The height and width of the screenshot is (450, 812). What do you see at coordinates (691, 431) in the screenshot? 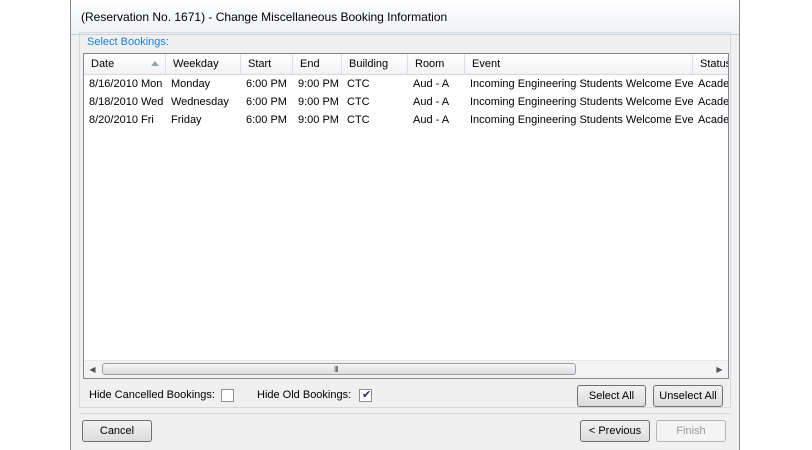
I see `finish-button: Finish` at bounding box center [691, 431].